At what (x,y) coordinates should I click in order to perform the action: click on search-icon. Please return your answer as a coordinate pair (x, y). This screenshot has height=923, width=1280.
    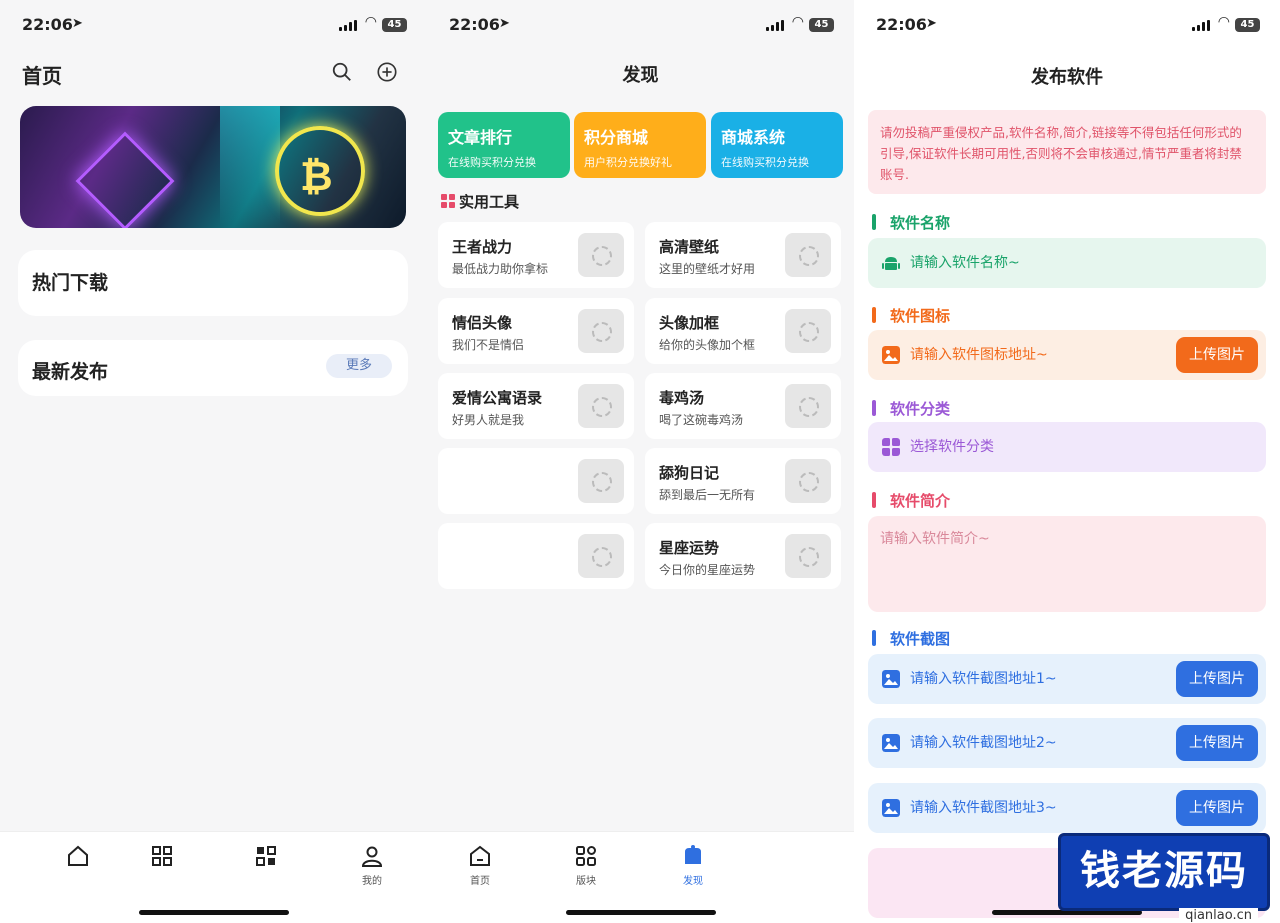
    Looking at the image, I should click on (342, 72).